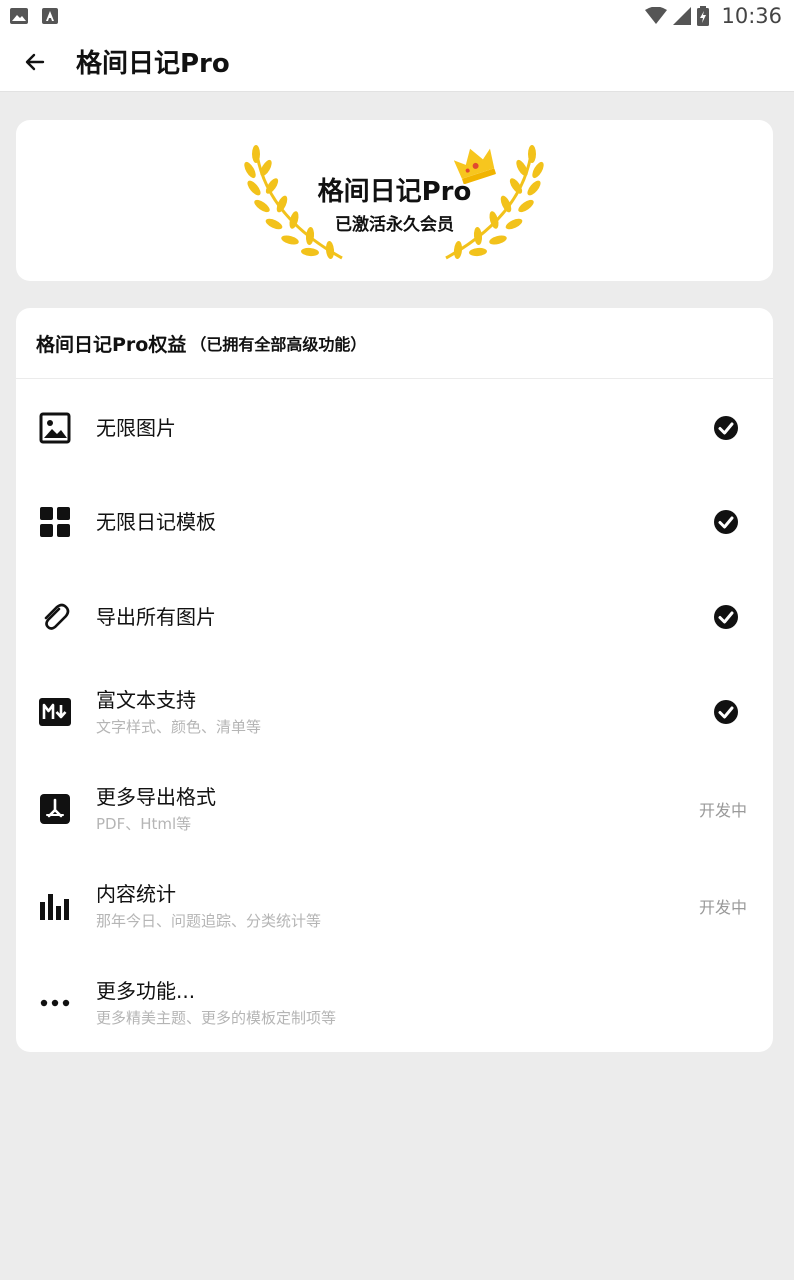  Describe the element at coordinates (394, 809) in the screenshot. I see `benefit-row-export-formats: 更多导出格式 PDF、Html等 开发中` at that location.